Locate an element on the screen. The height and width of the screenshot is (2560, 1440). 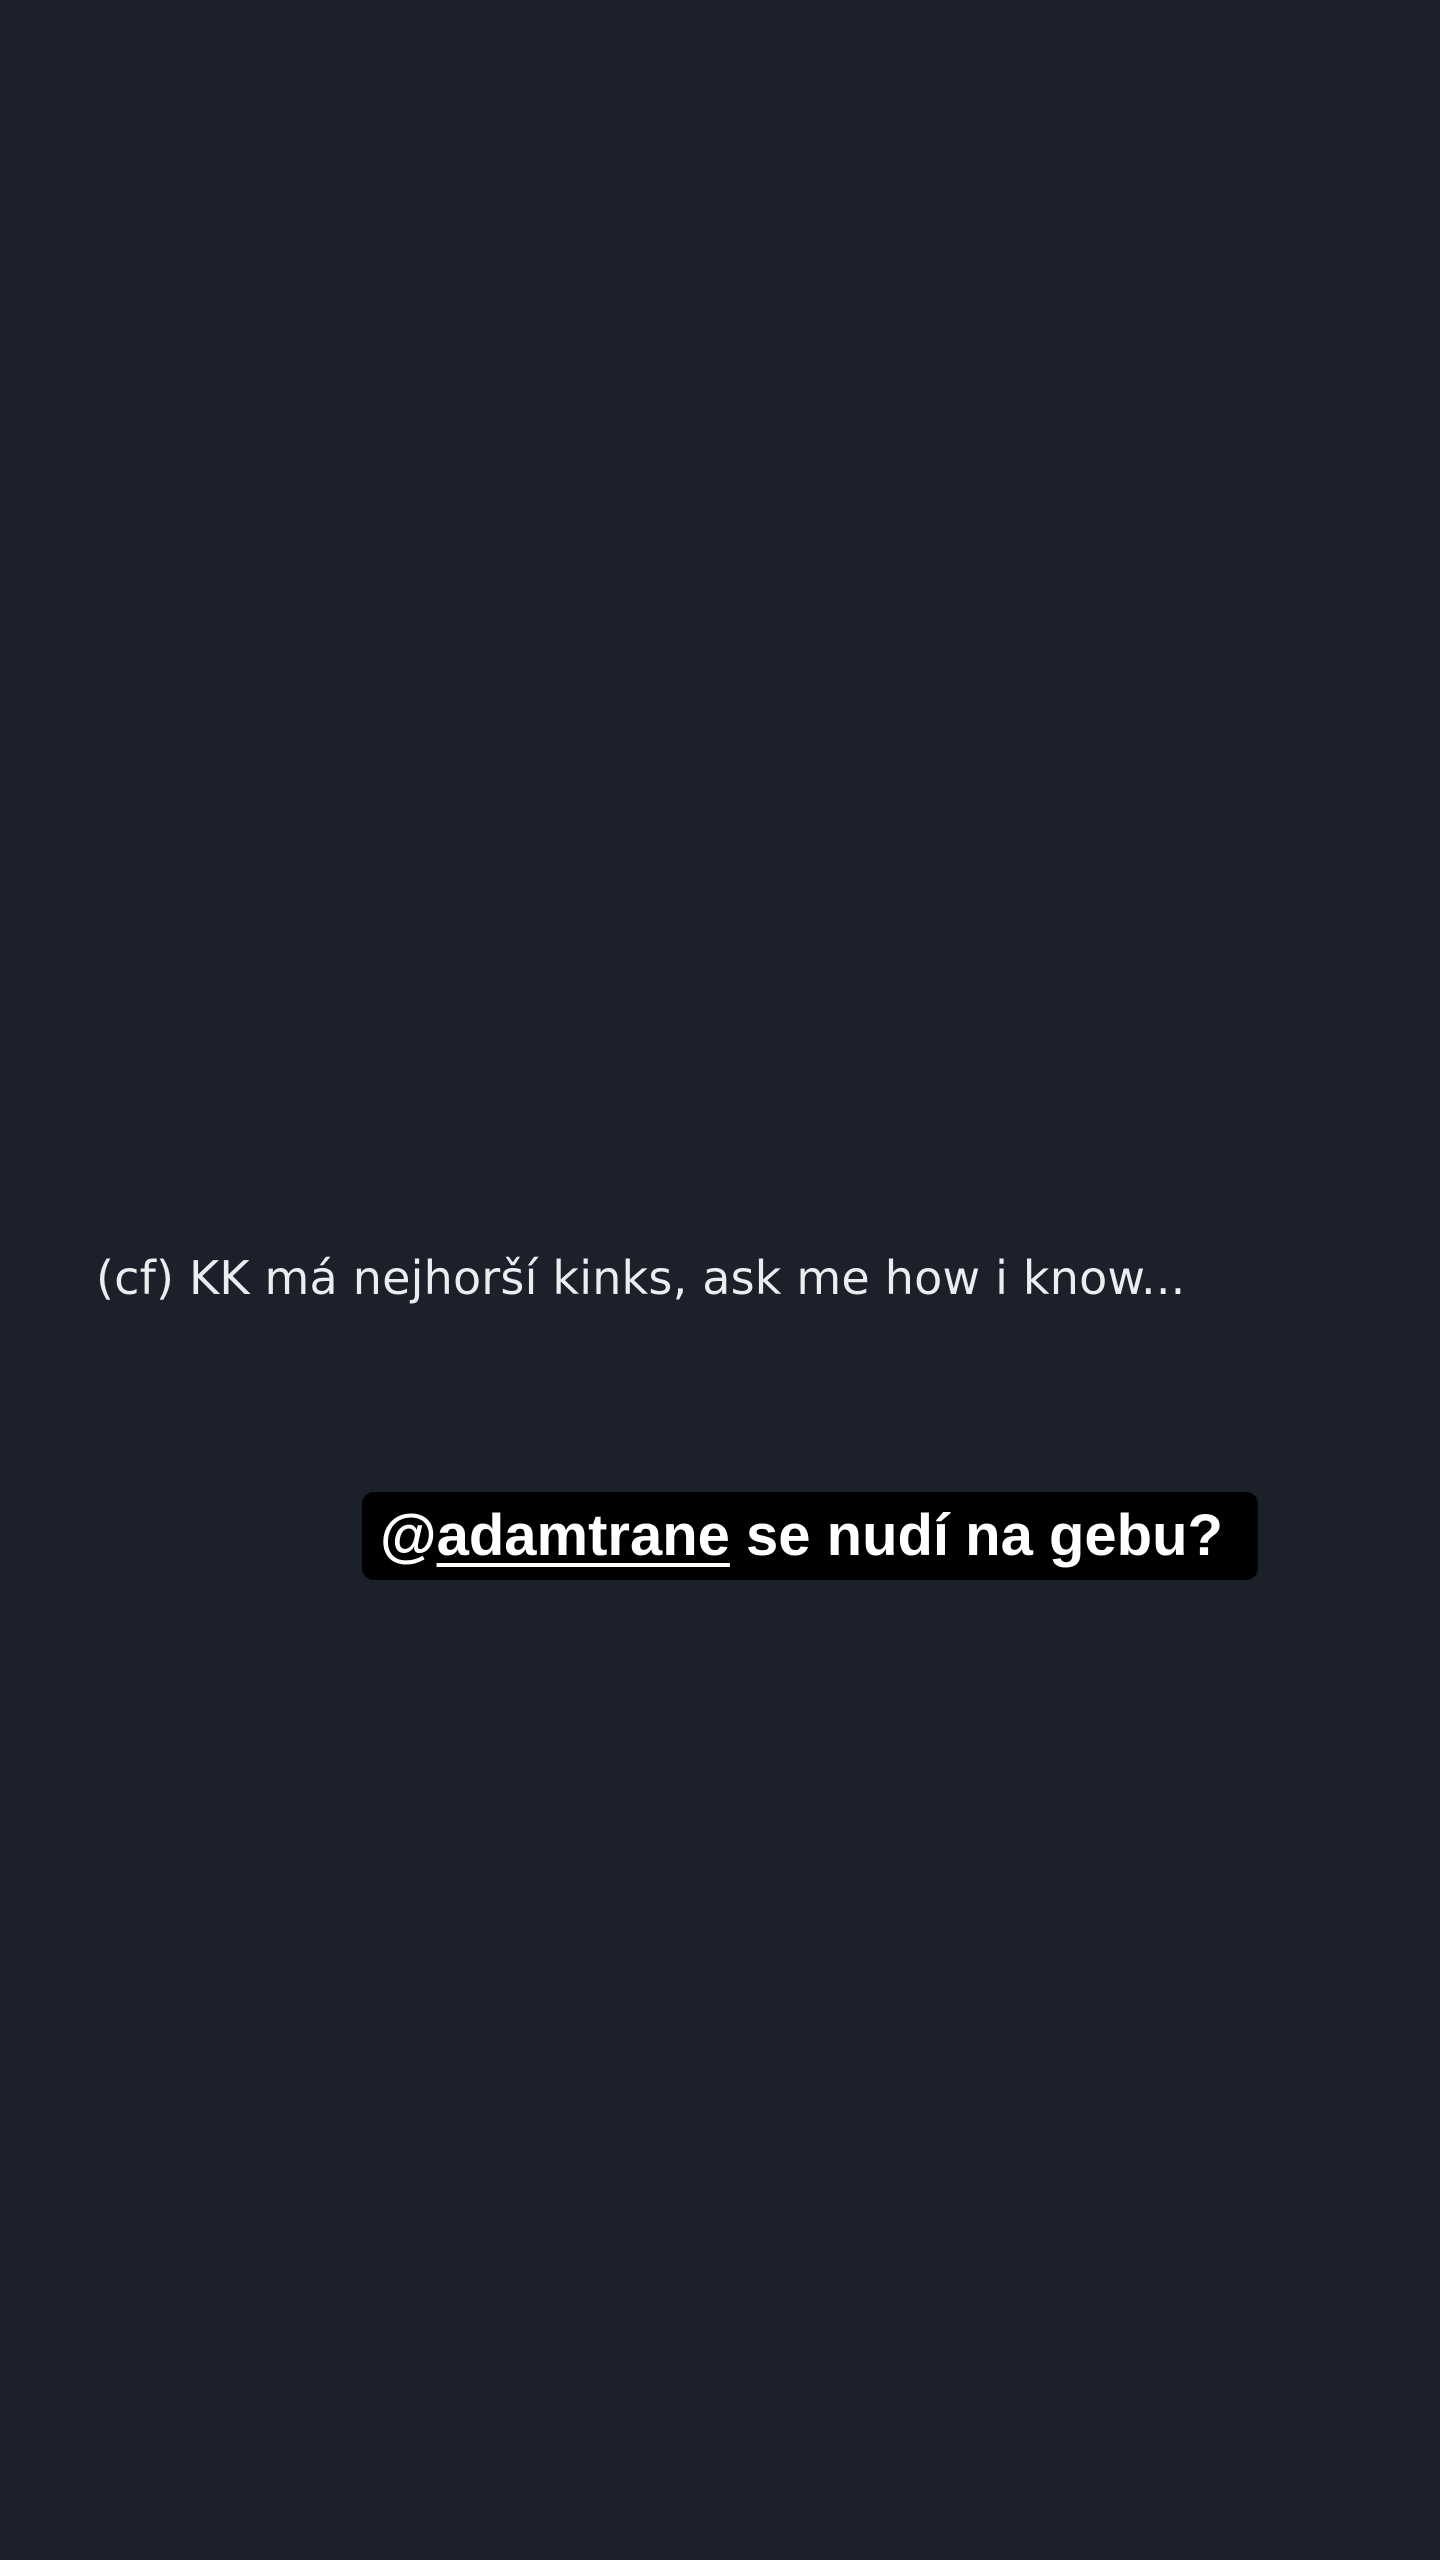
mention-username-link: adamtrane is located at coordinates (583, 1535).